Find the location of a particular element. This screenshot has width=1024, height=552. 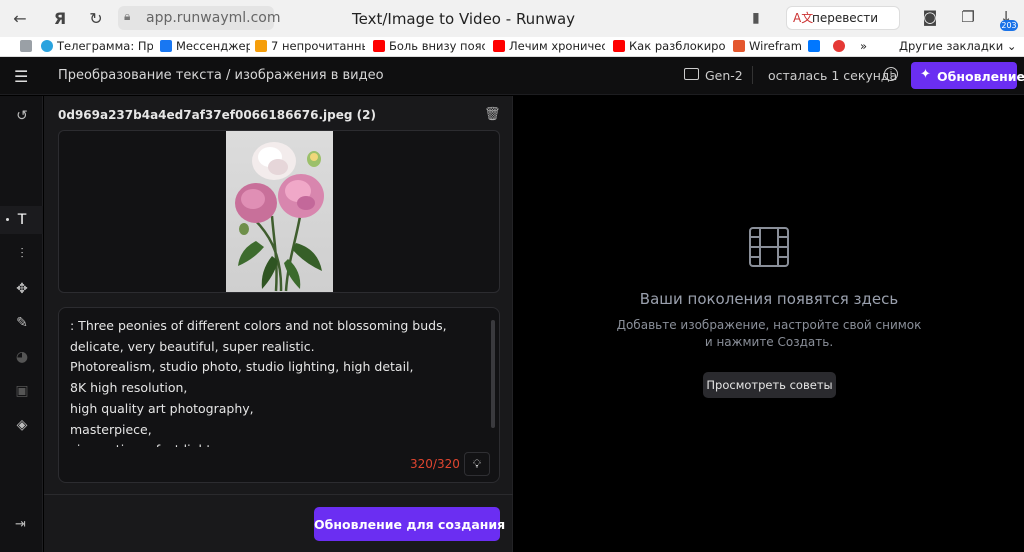

camera-icon: ◙ is located at coordinates (930, 18).